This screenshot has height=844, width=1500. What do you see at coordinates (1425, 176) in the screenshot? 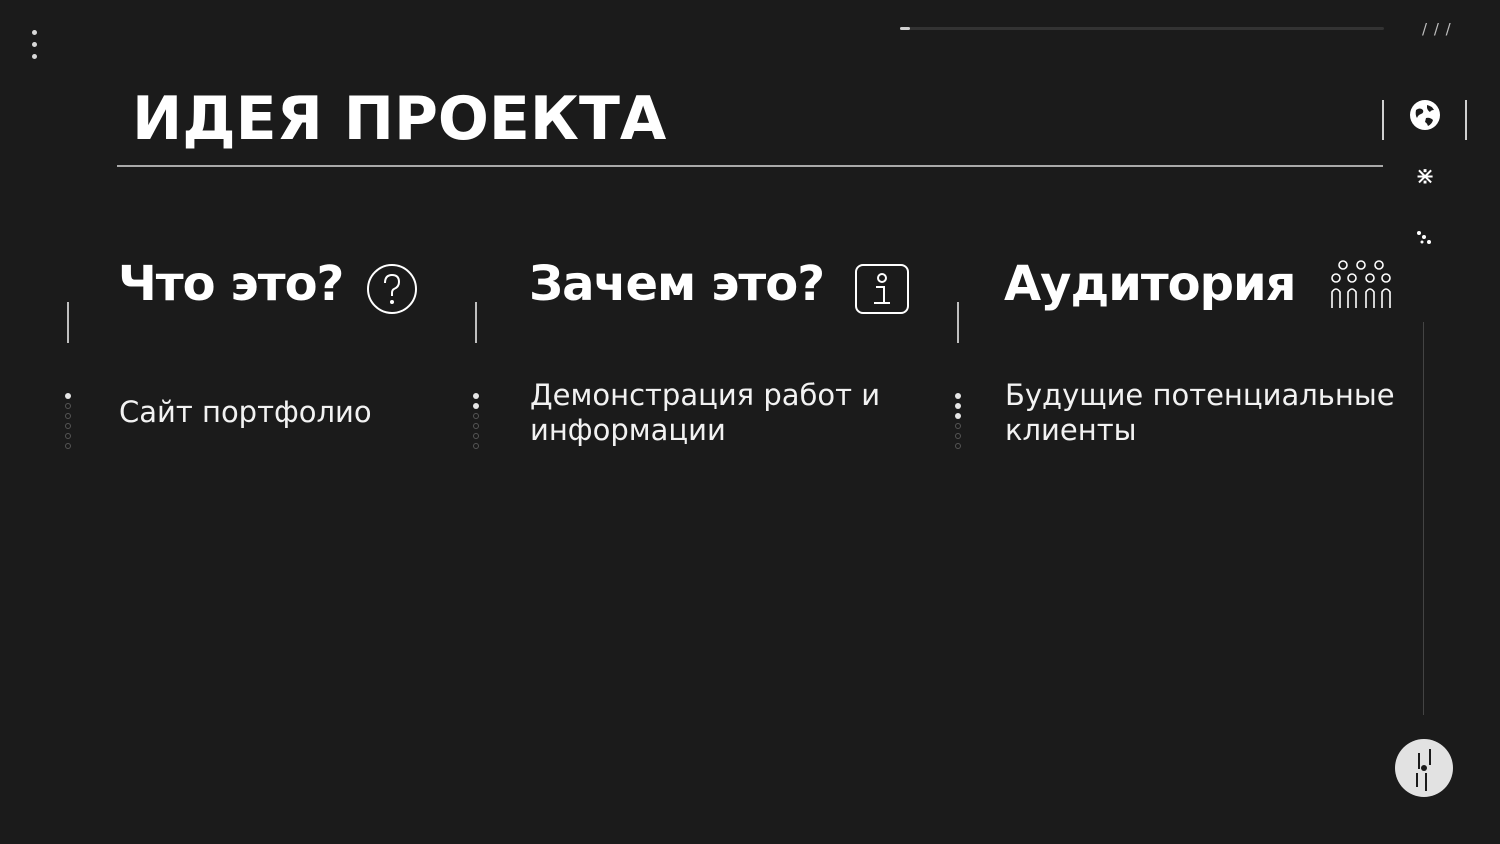
I see `asterisk-icon: ⋇` at bounding box center [1425, 176].